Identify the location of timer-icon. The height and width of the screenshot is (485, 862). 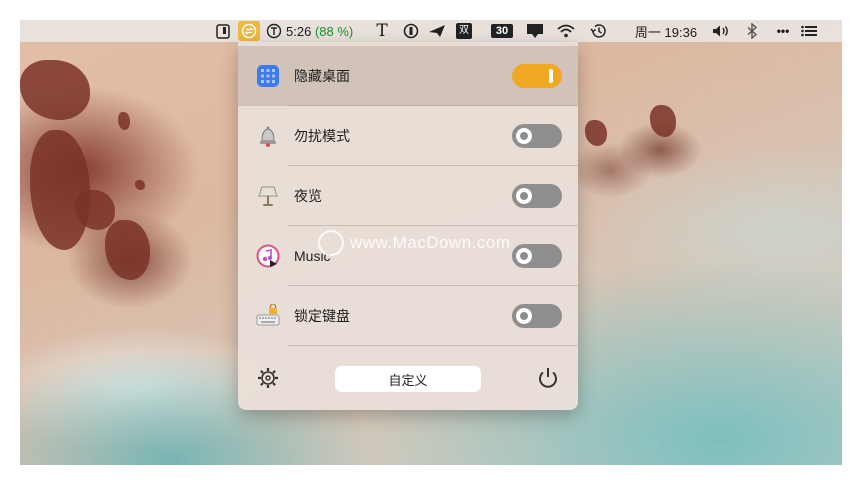
(274, 31).